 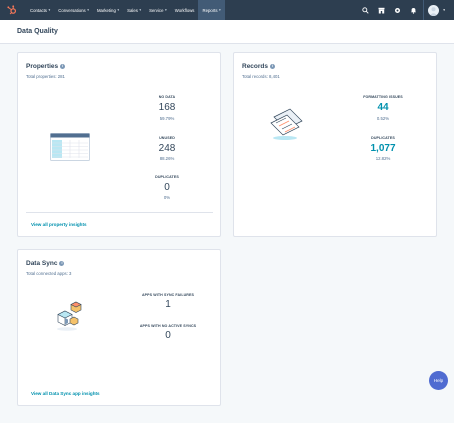 What do you see at coordinates (259, 66) in the screenshot?
I see `records-title: Records i` at bounding box center [259, 66].